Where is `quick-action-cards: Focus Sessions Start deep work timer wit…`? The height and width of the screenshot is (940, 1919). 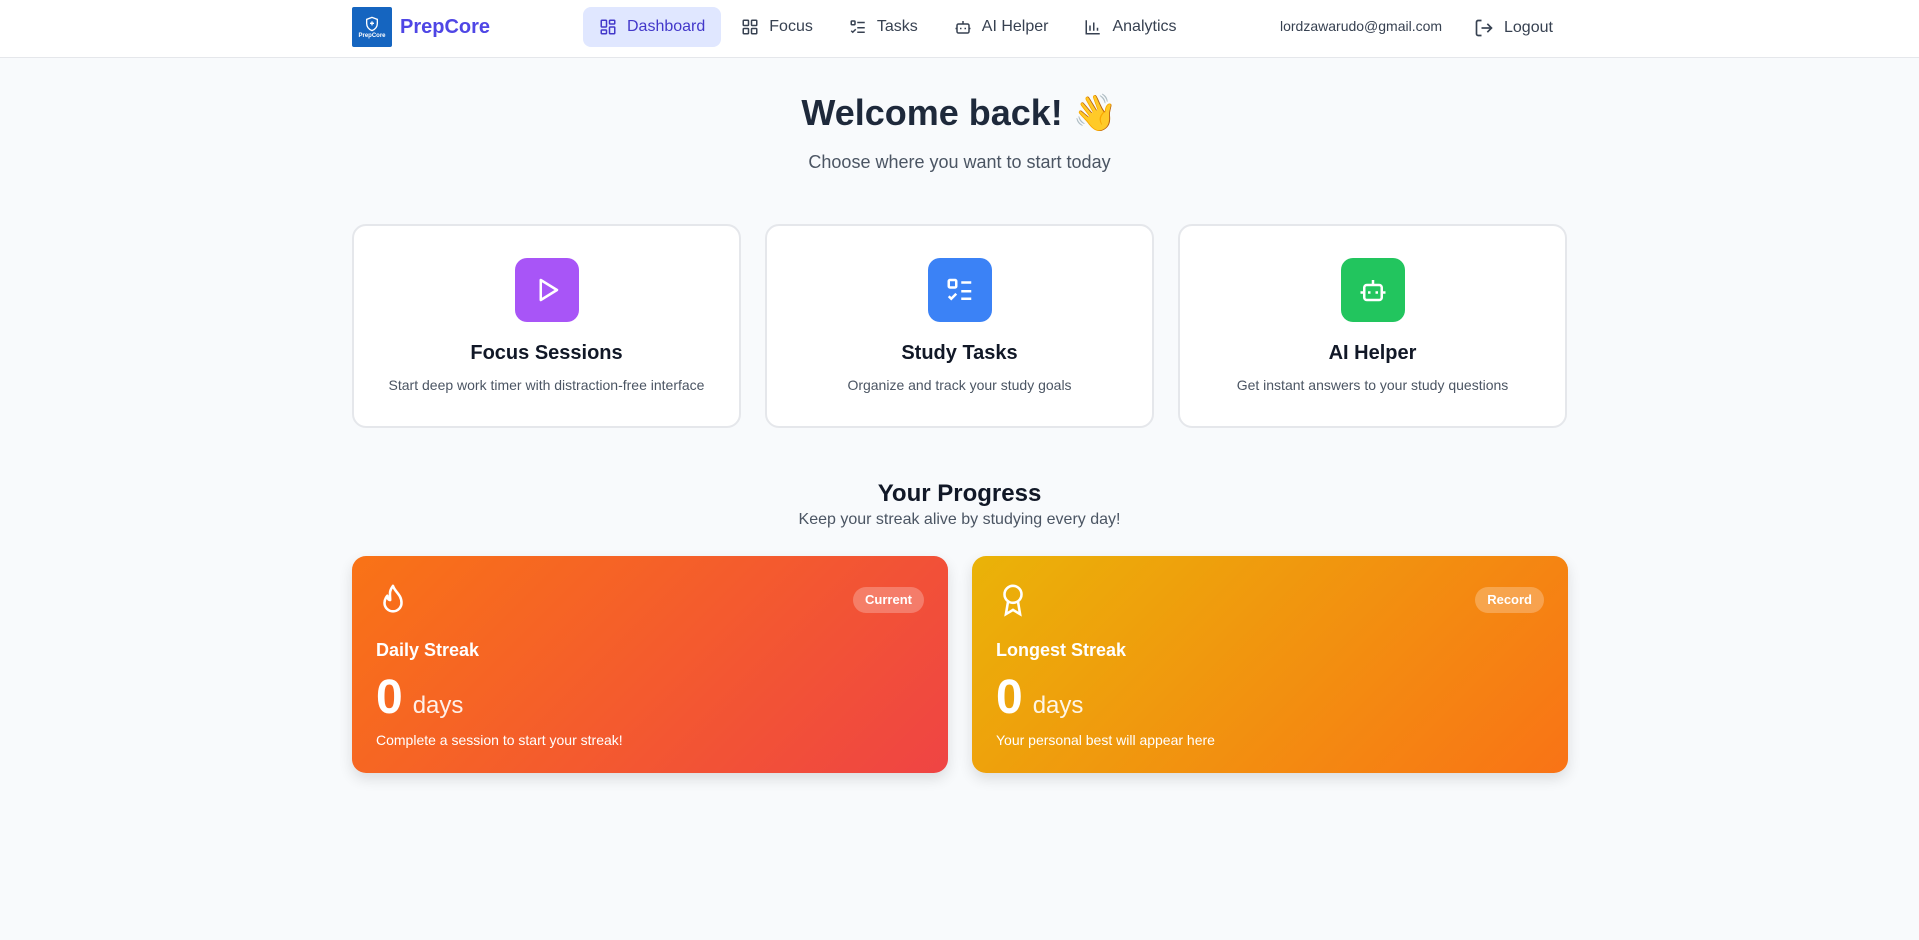 quick-action-cards: Focus Sessions Start deep work timer wit… is located at coordinates (959, 326).